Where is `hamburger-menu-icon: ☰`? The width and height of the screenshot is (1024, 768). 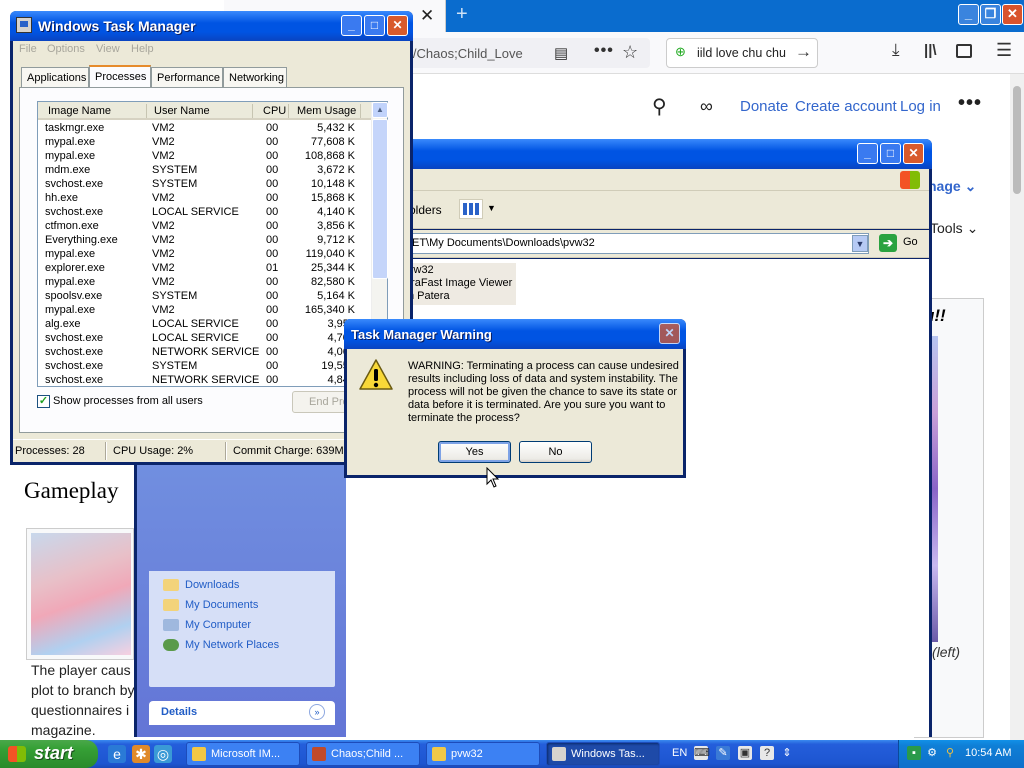 hamburger-menu-icon: ☰ is located at coordinates (1004, 50).